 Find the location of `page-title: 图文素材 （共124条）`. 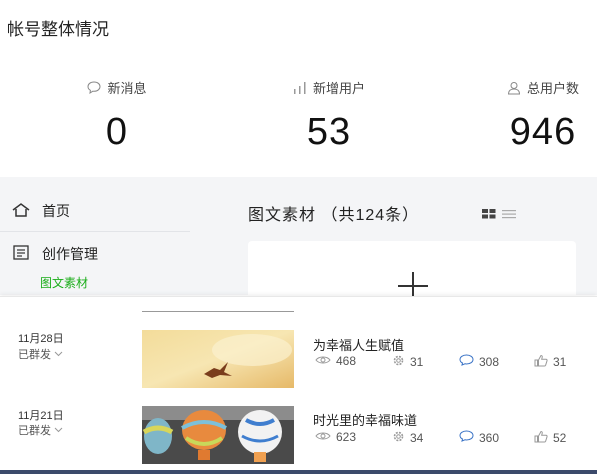

page-title: 图文素材 （共124条） is located at coordinates (334, 215).